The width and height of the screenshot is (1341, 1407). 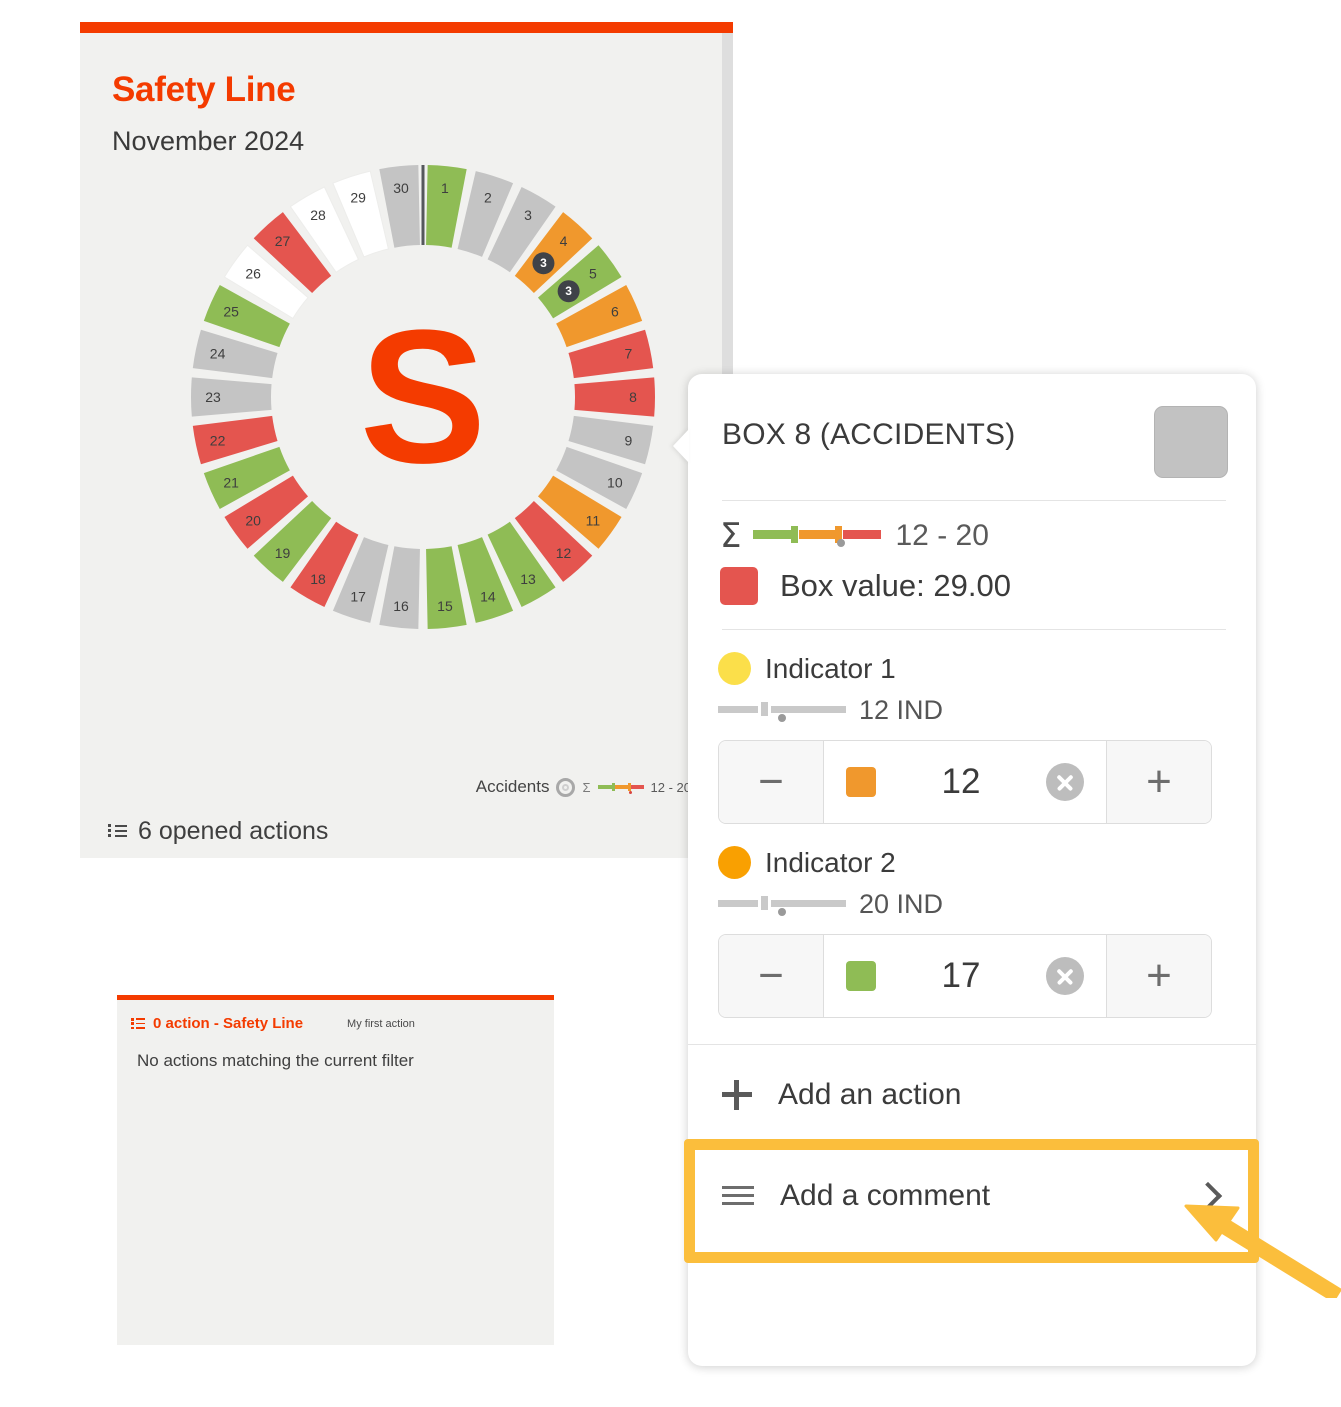 What do you see at coordinates (401, 606) in the screenshot?
I see `donut-day-label: 16` at bounding box center [401, 606].